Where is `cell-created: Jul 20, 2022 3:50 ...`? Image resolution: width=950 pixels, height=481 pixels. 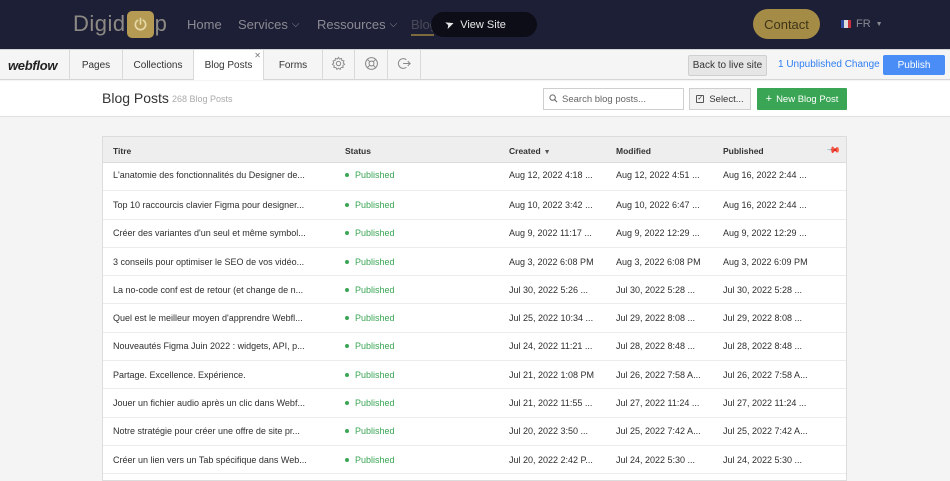
cell-created: Jul 20, 2022 3:50 ... is located at coordinates (549, 431).